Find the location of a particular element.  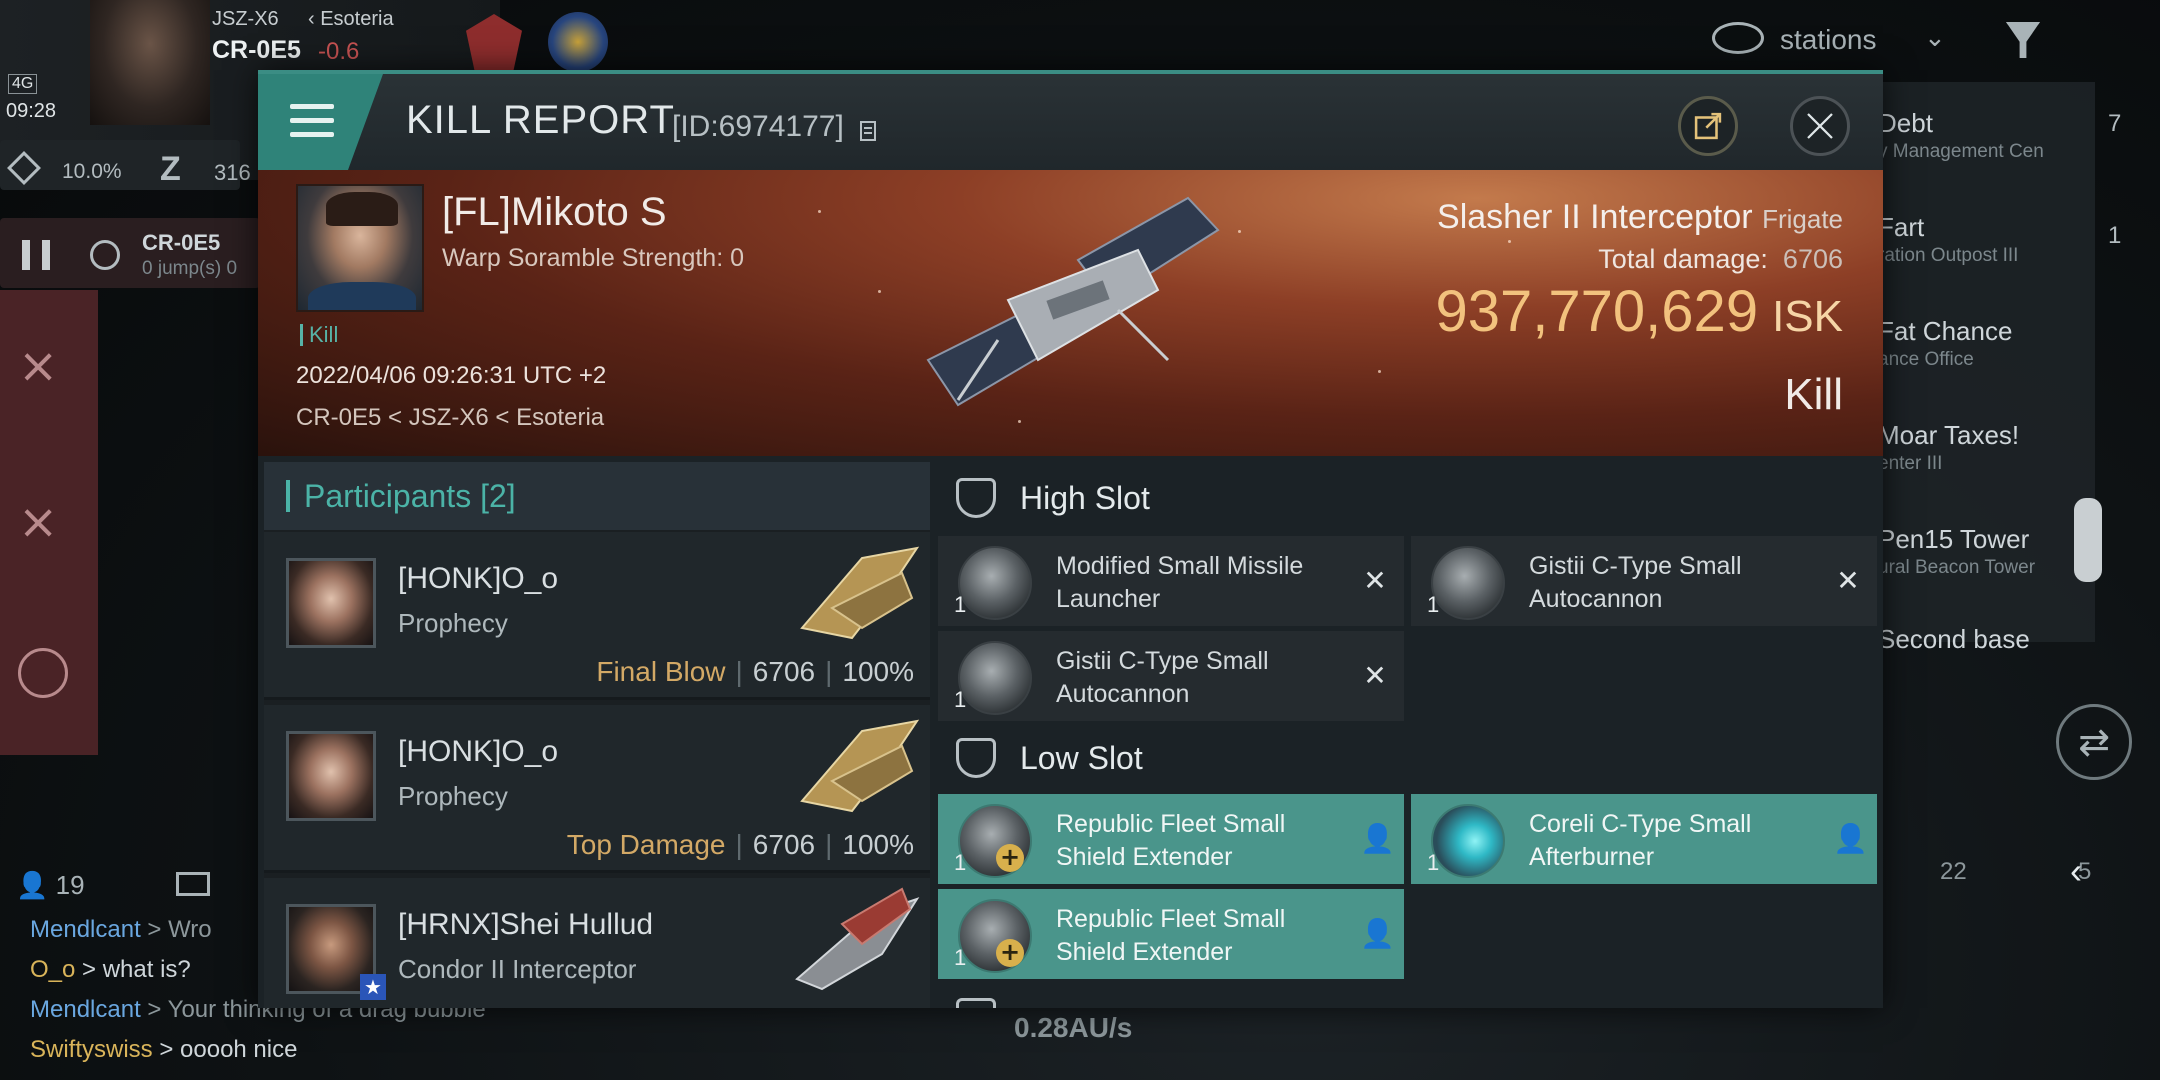

kill-result: Kill is located at coordinates (1813, 394).